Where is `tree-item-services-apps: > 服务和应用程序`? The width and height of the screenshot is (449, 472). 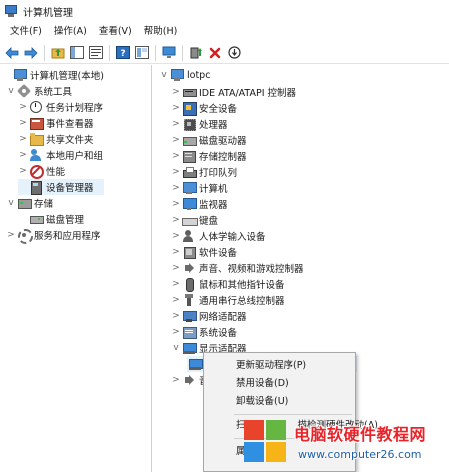
tree-item-services-apps: > 服务和应用程序 is located at coordinates (78, 235).